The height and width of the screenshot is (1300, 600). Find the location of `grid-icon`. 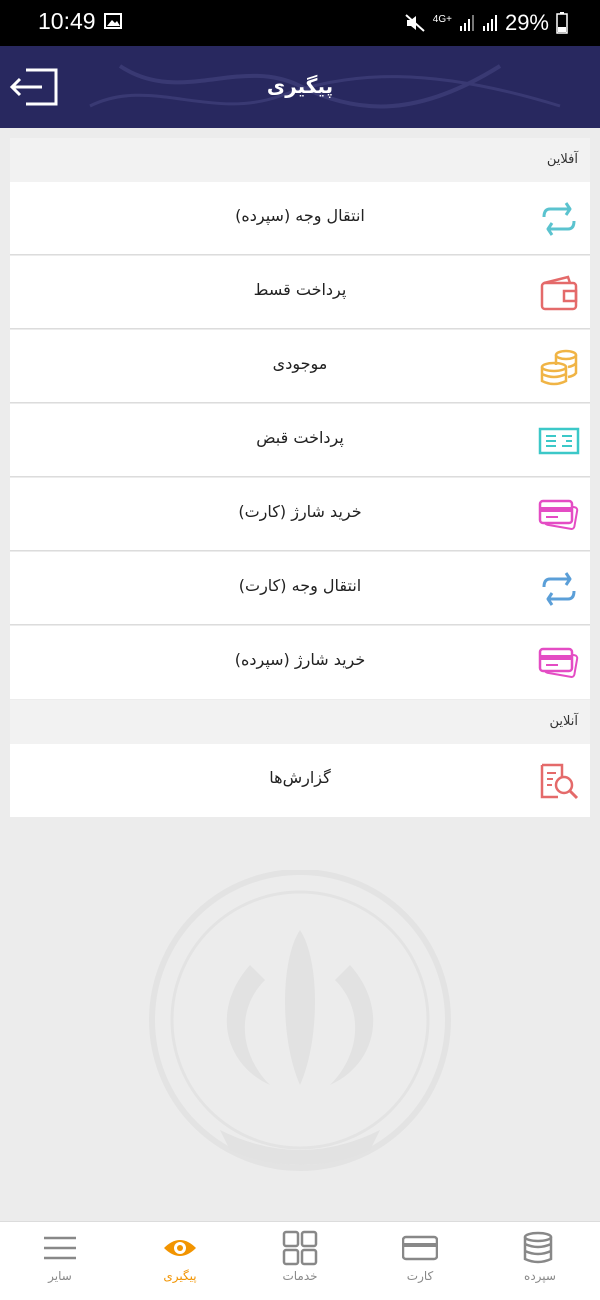

grid-icon is located at coordinates (300, 1248).